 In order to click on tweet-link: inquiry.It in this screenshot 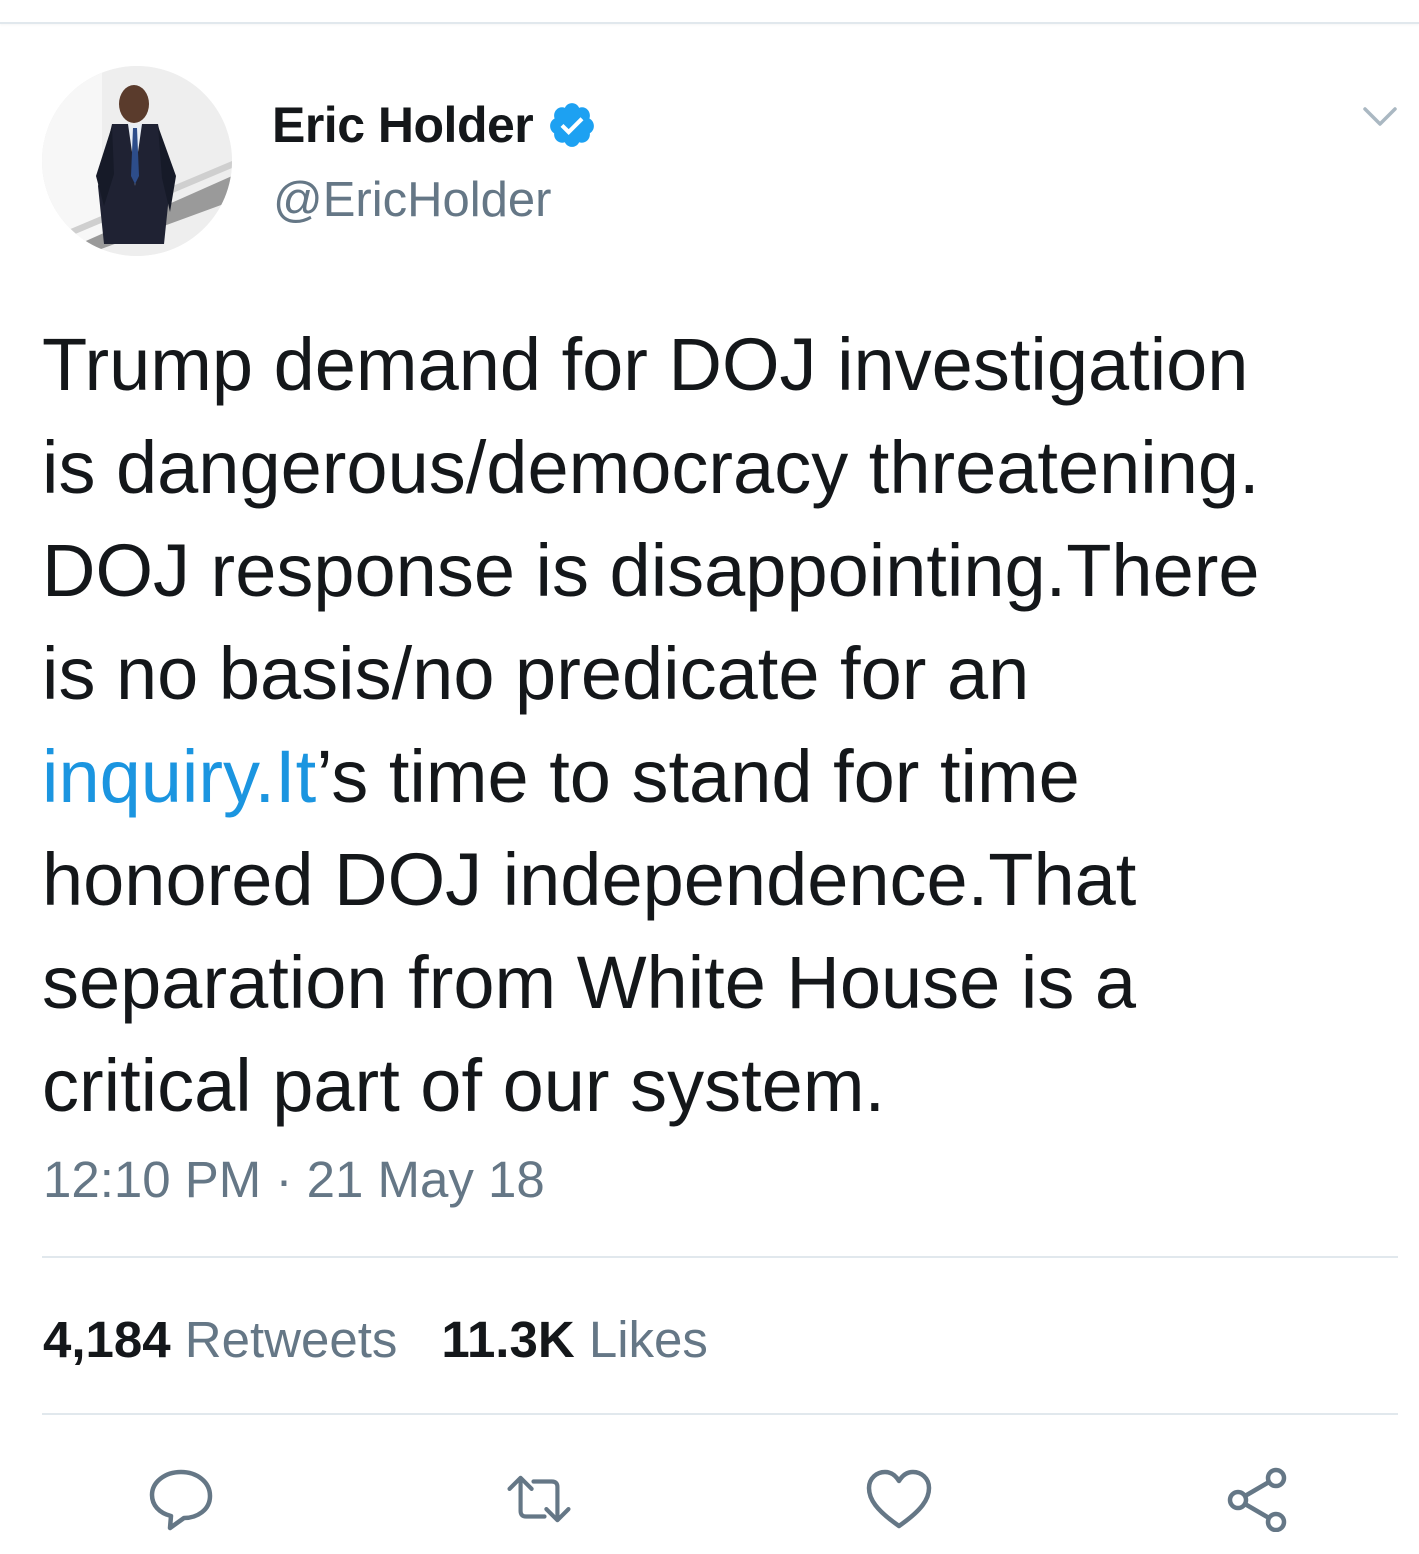, I will do `click(179, 776)`.